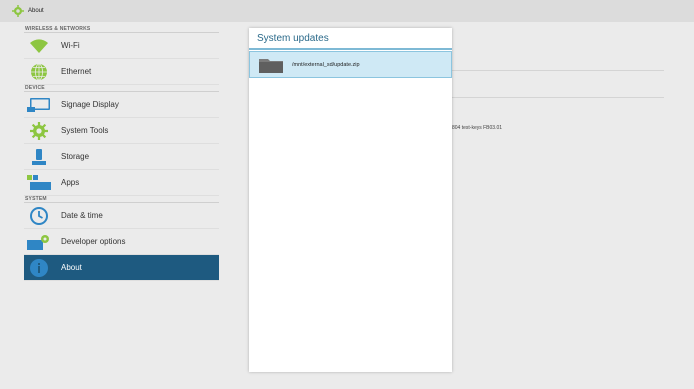 The width and height of the screenshot is (694, 389). Describe the element at coordinates (121, 105) in the screenshot. I see `sidebar-item-signage-display: Signage Display` at that location.